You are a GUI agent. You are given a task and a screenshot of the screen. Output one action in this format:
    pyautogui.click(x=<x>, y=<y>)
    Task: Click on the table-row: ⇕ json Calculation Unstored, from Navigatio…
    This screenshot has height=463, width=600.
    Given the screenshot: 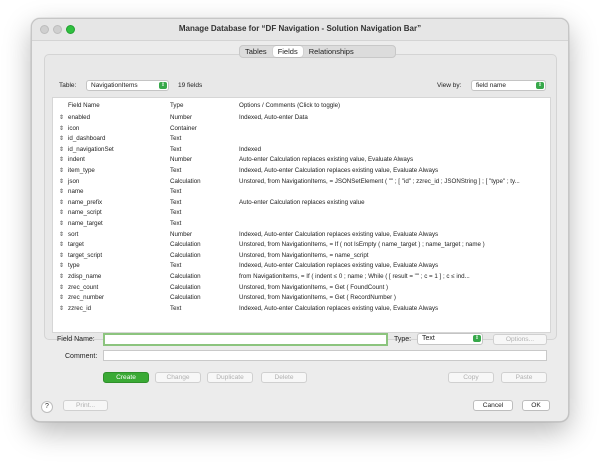 What is the action you would take?
    pyautogui.click(x=301, y=182)
    